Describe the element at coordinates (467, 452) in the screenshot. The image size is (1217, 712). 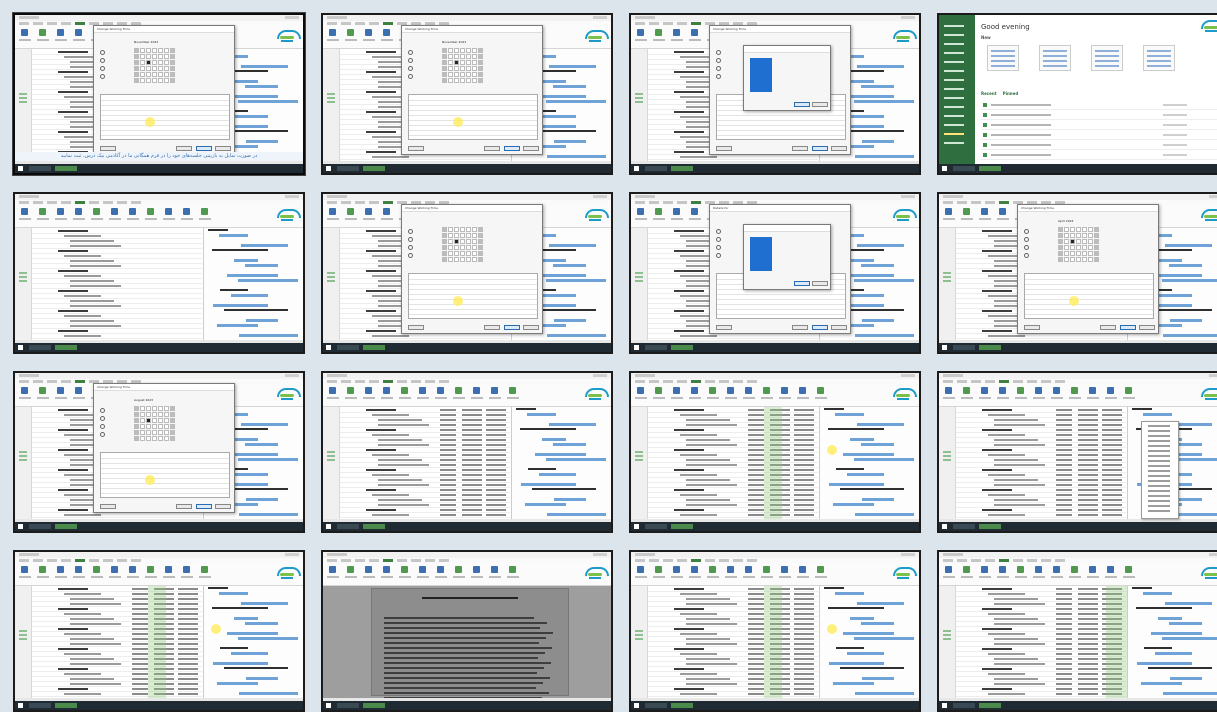
I see `thumbnail-t10` at that location.